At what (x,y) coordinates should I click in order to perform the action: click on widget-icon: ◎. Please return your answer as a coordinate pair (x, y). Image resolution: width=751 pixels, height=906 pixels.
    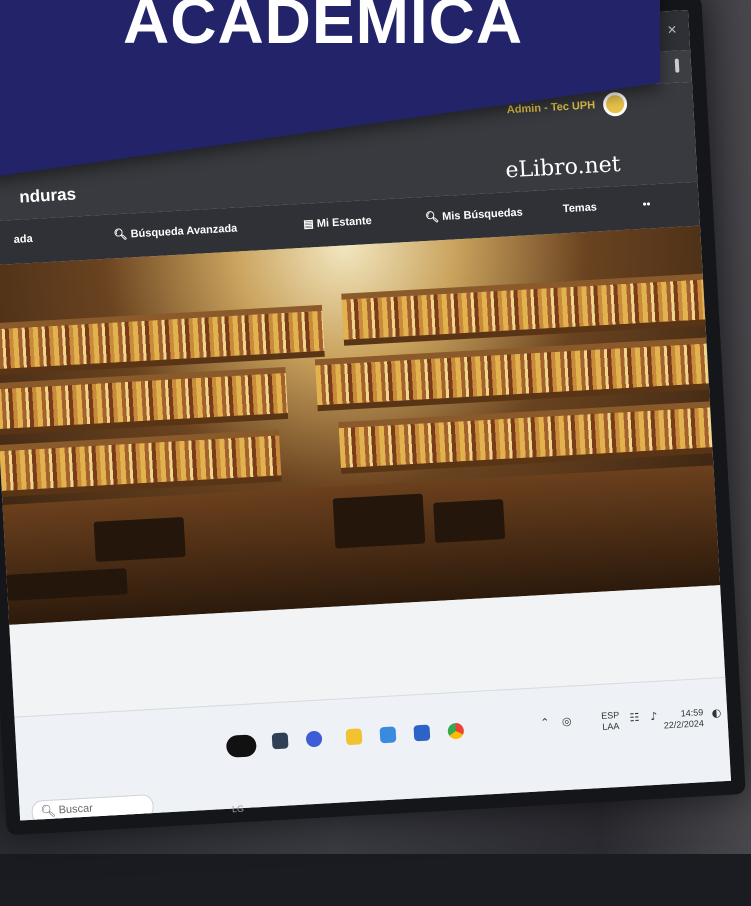
    Looking at the image, I should click on (567, 722).